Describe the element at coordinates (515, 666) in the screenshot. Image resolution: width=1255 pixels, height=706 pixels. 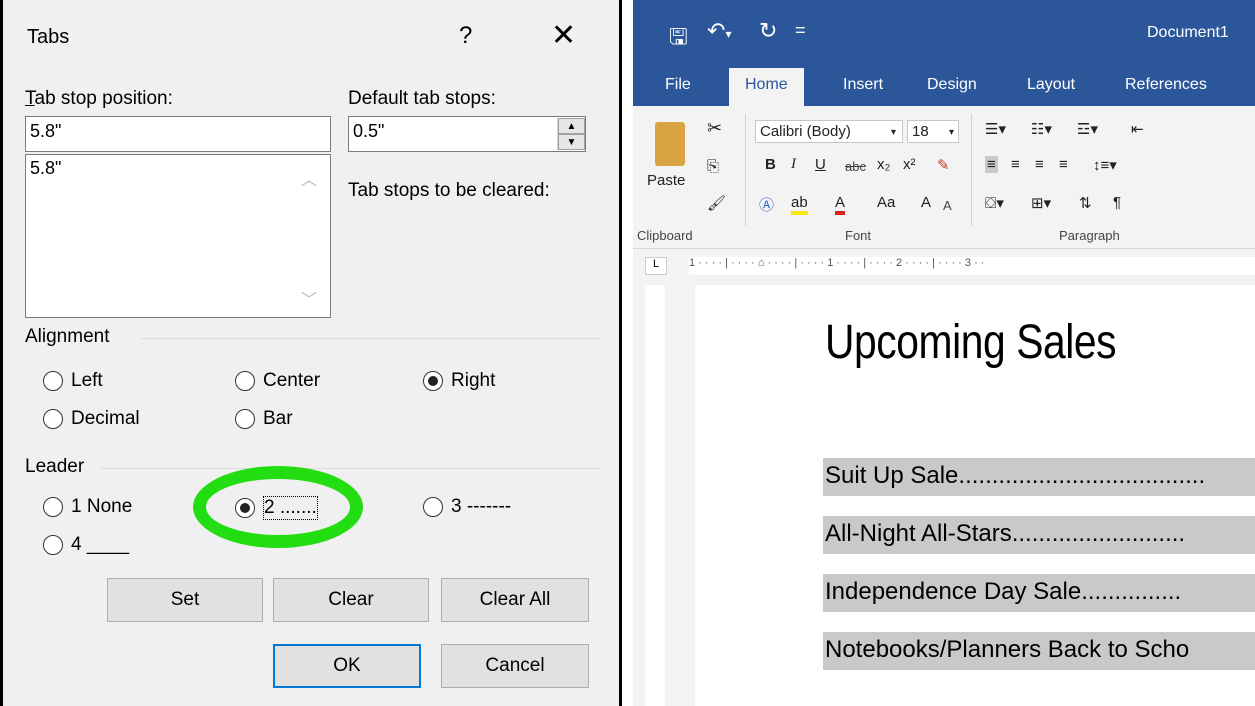
I see `cancel-button: Cancel` at that location.